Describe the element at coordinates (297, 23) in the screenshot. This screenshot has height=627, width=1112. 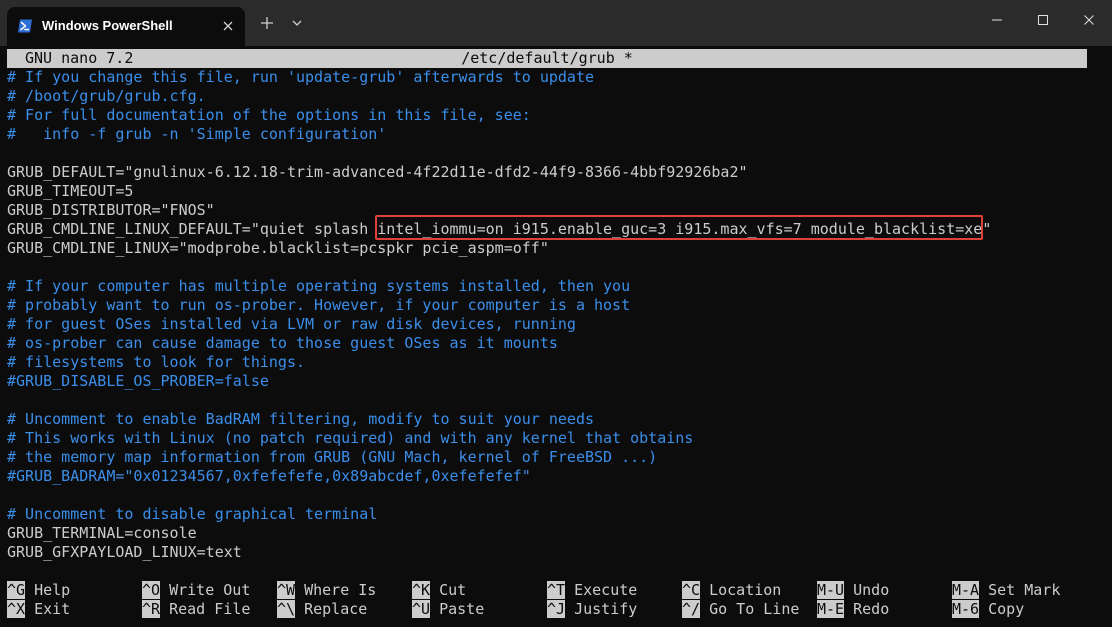
I see `chevron-down-icon` at that location.